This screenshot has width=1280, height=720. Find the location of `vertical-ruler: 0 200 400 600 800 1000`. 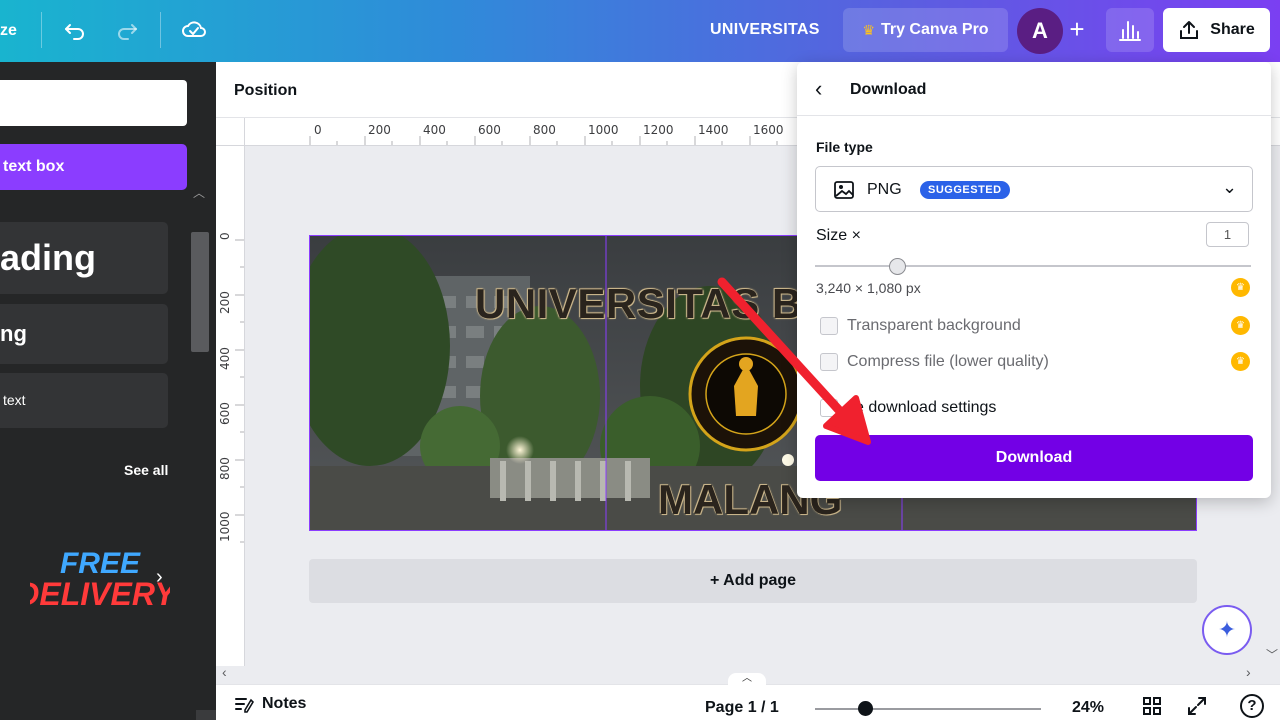

vertical-ruler: 0 200 400 600 800 1000 is located at coordinates (230, 406).